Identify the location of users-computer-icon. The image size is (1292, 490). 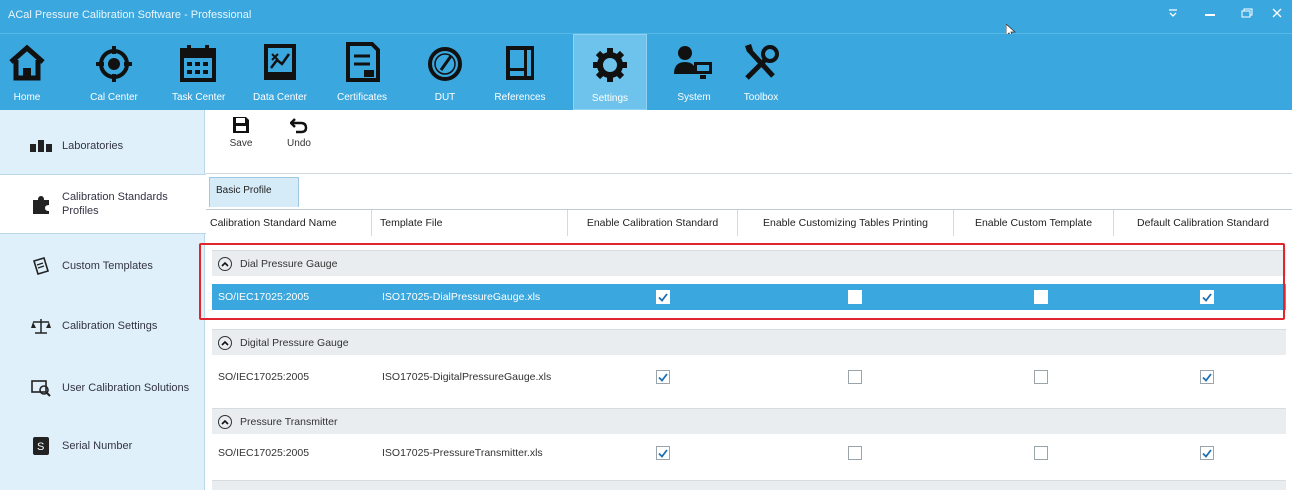
(693, 62).